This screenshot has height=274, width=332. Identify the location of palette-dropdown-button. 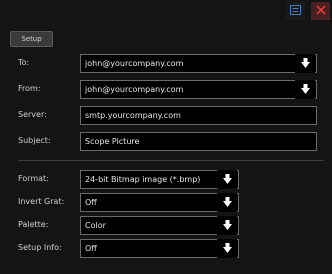
(227, 225).